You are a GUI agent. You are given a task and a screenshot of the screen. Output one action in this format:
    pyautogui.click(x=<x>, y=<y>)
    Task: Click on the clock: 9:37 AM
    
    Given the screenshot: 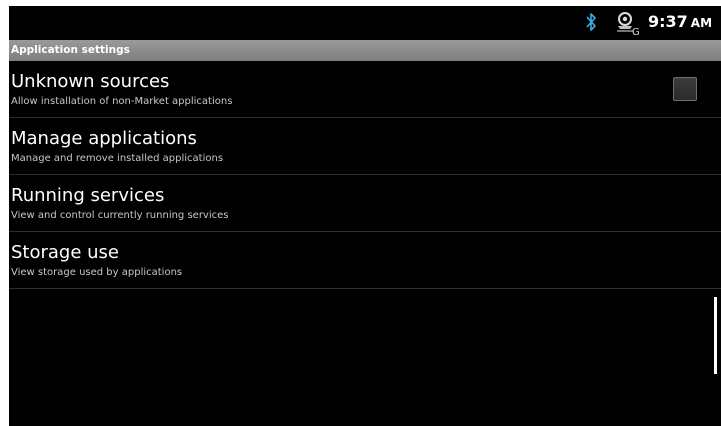 What is the action you would take?
    pyautogui.click(x=680, y=22)
    